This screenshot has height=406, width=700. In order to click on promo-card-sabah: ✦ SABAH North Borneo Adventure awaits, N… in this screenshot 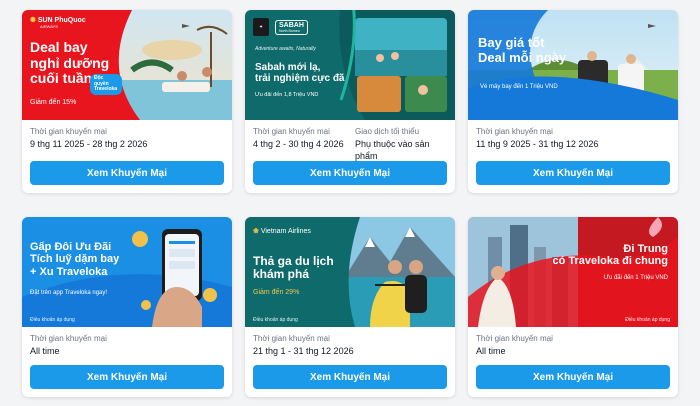, I will do `click(350, 101)`.